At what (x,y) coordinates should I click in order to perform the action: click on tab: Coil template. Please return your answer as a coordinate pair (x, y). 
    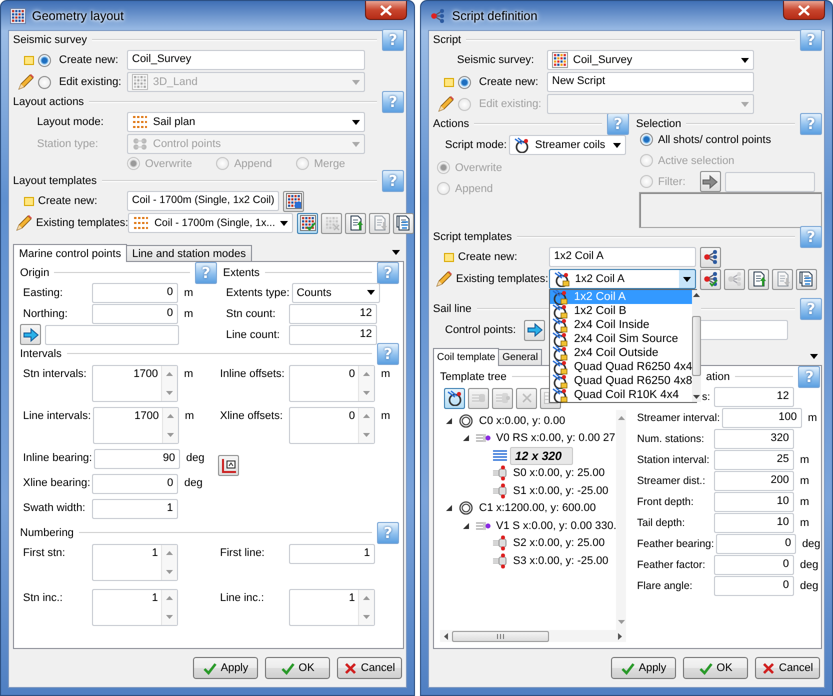
    Looking at the image, I should click on (466, 357).